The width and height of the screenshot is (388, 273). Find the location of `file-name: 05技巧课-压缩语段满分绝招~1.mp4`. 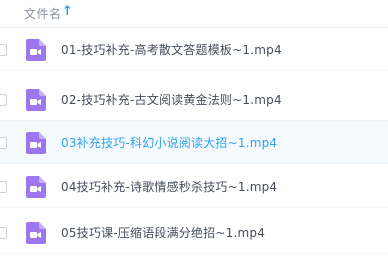

file-name: 05技巧课-压缩语段满分绝招~1.mp4 is located at coordinates (163, 232).